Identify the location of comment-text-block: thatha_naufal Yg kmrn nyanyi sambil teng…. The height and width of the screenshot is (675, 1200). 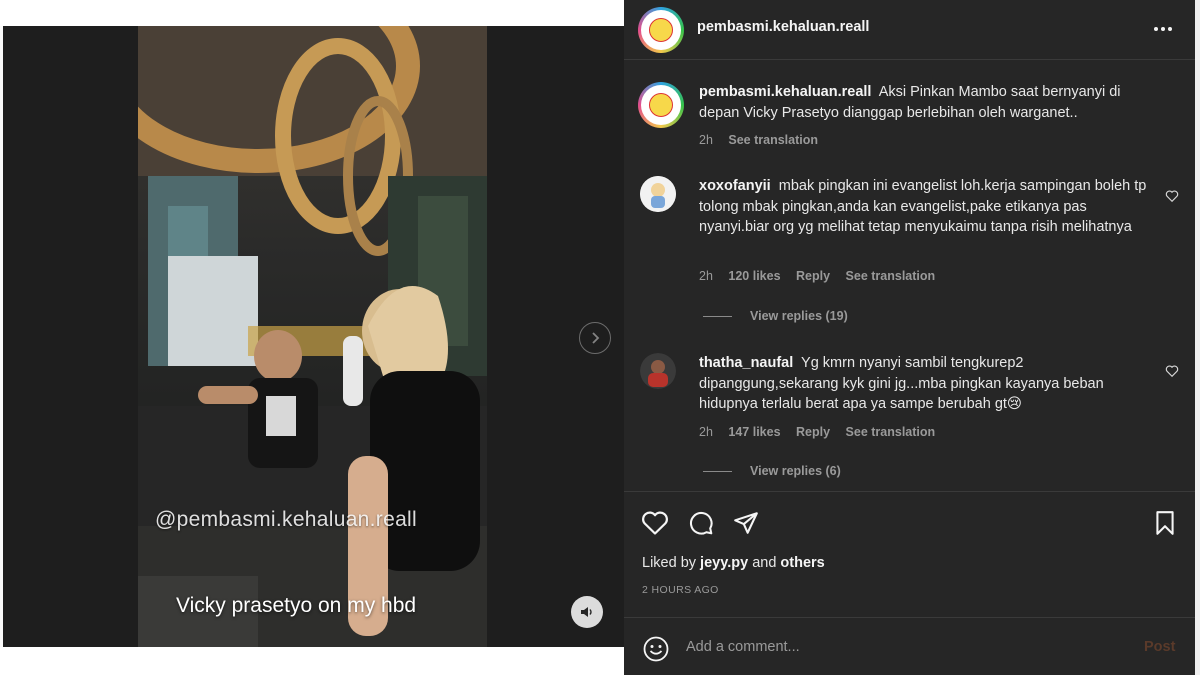
(929, 384).